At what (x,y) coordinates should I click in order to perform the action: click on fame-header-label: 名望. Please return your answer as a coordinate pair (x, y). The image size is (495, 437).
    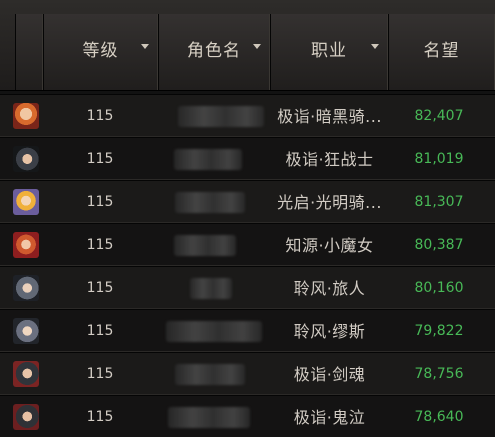
    Looking at the image, I should click on (441, 51).